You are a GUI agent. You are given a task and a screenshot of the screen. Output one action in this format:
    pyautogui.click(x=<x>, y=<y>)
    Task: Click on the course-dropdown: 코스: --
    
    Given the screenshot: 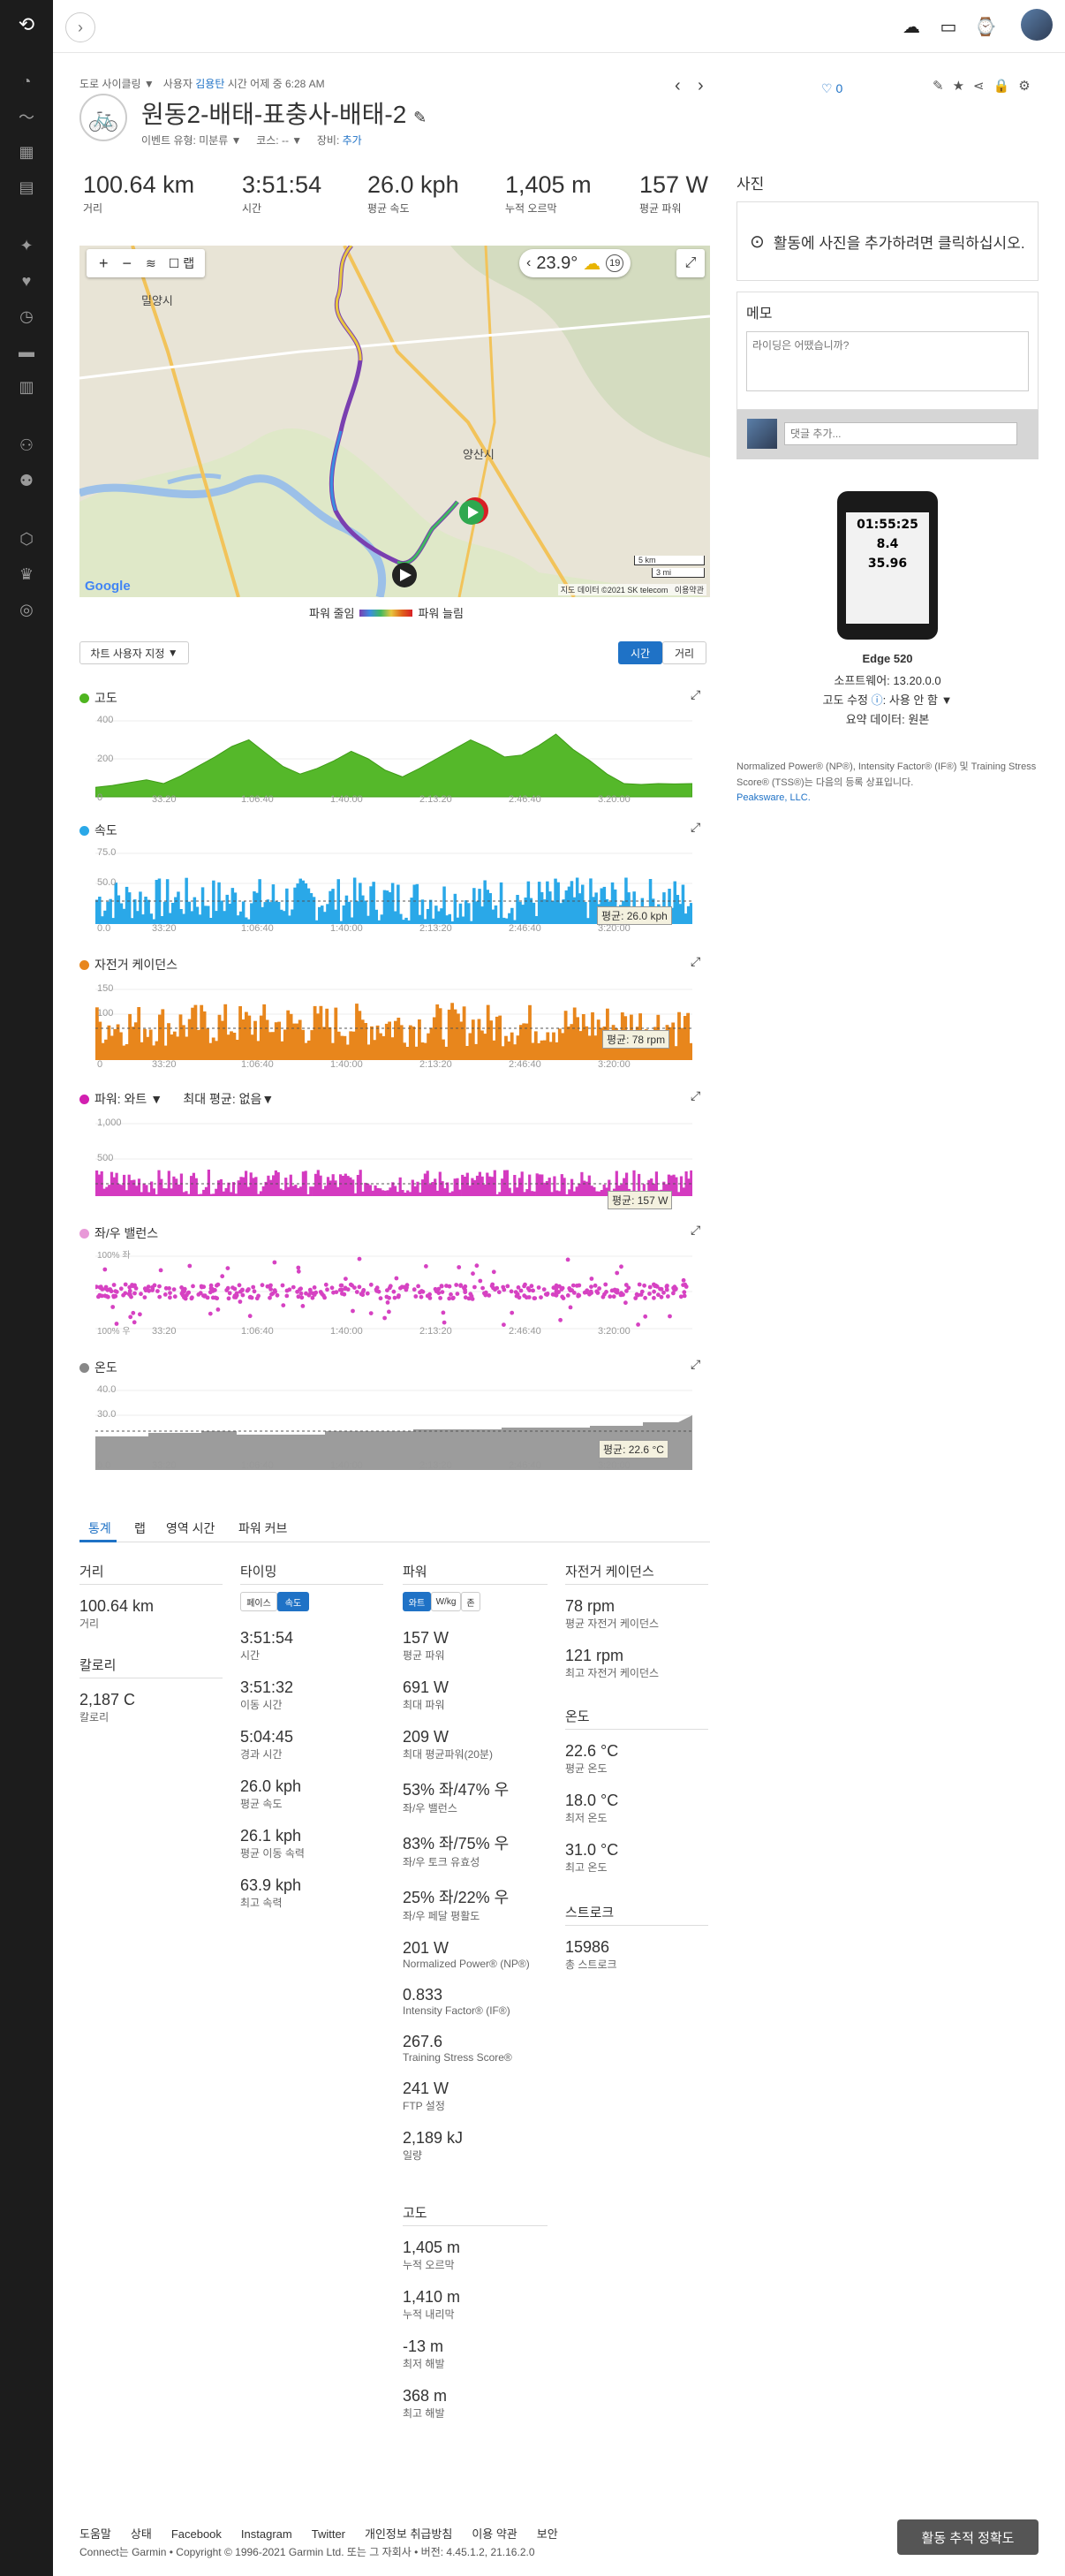 What is the action you would take?
    pyautogui.click(x=272, y=141)
    